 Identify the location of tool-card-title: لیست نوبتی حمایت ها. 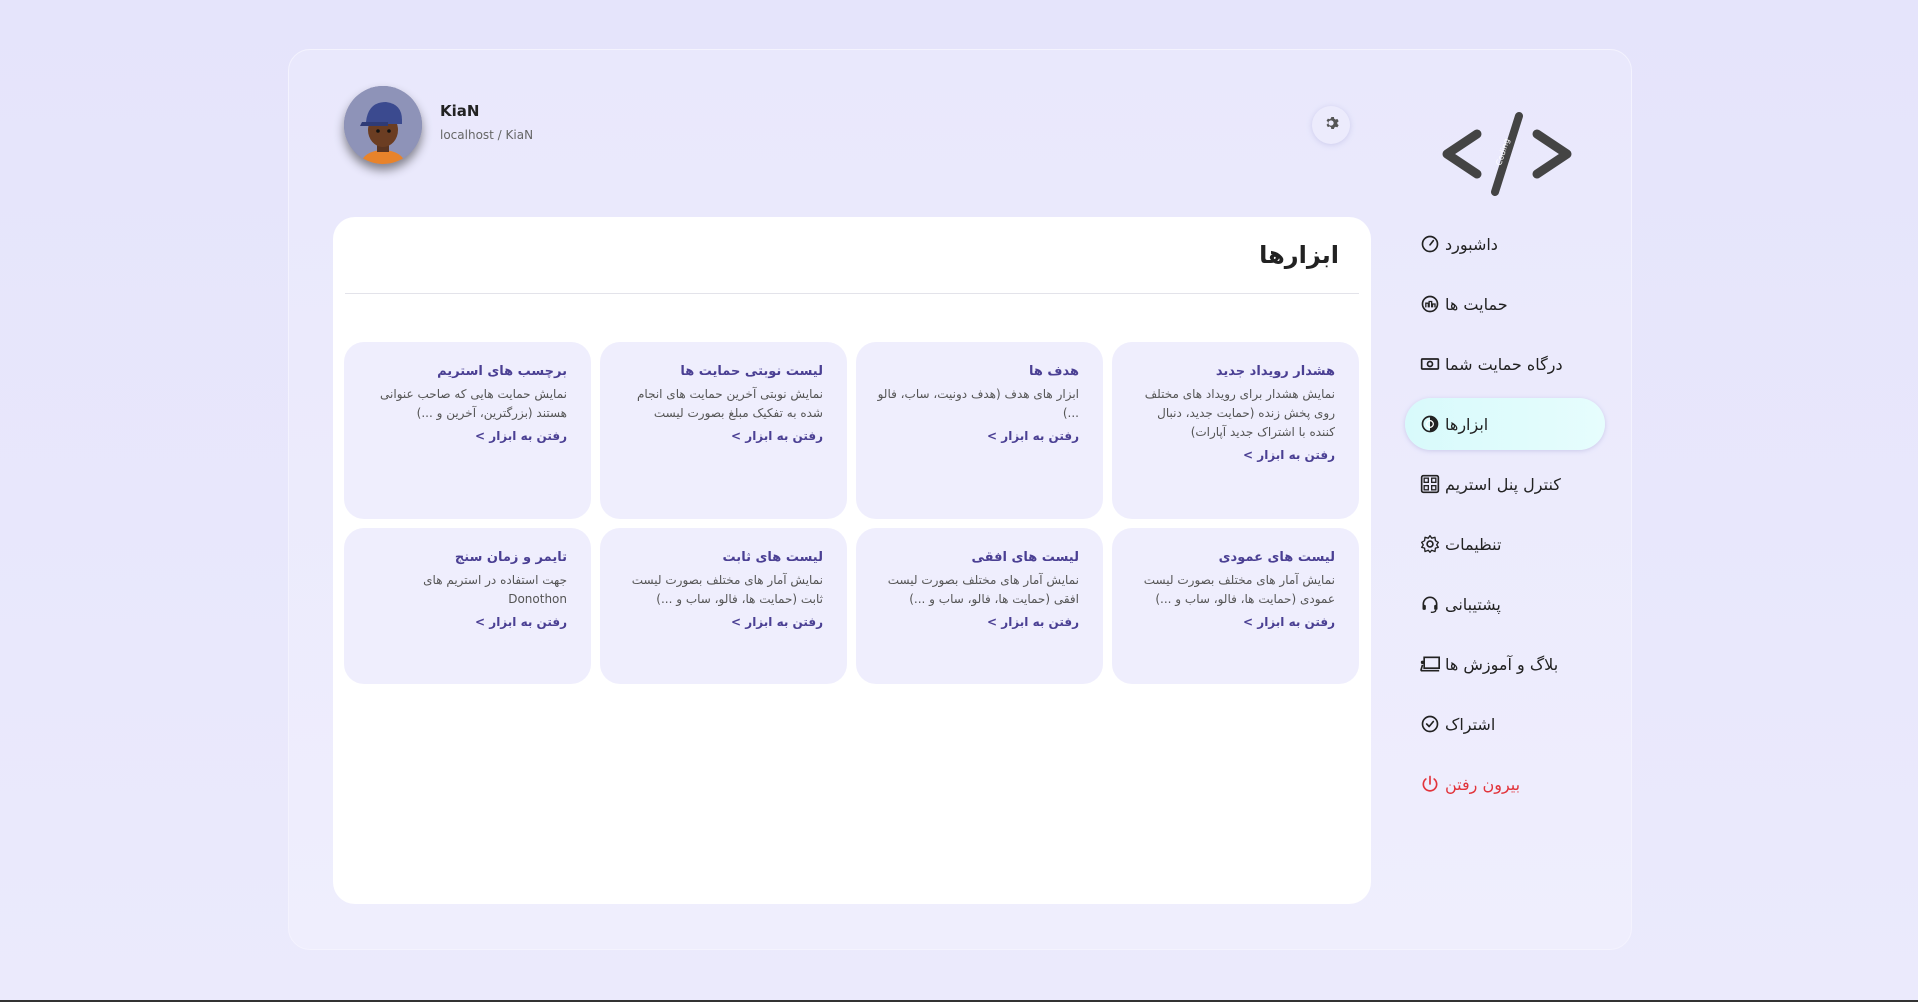
(751, 371).